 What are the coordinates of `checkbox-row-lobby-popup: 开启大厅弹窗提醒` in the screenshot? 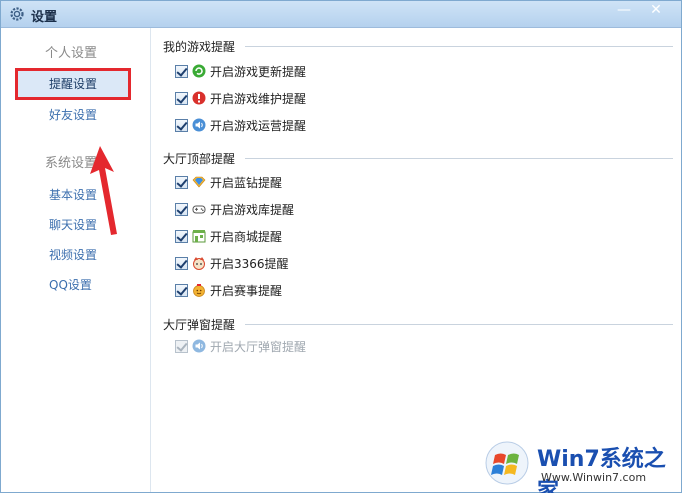 It's located at (240, 346).